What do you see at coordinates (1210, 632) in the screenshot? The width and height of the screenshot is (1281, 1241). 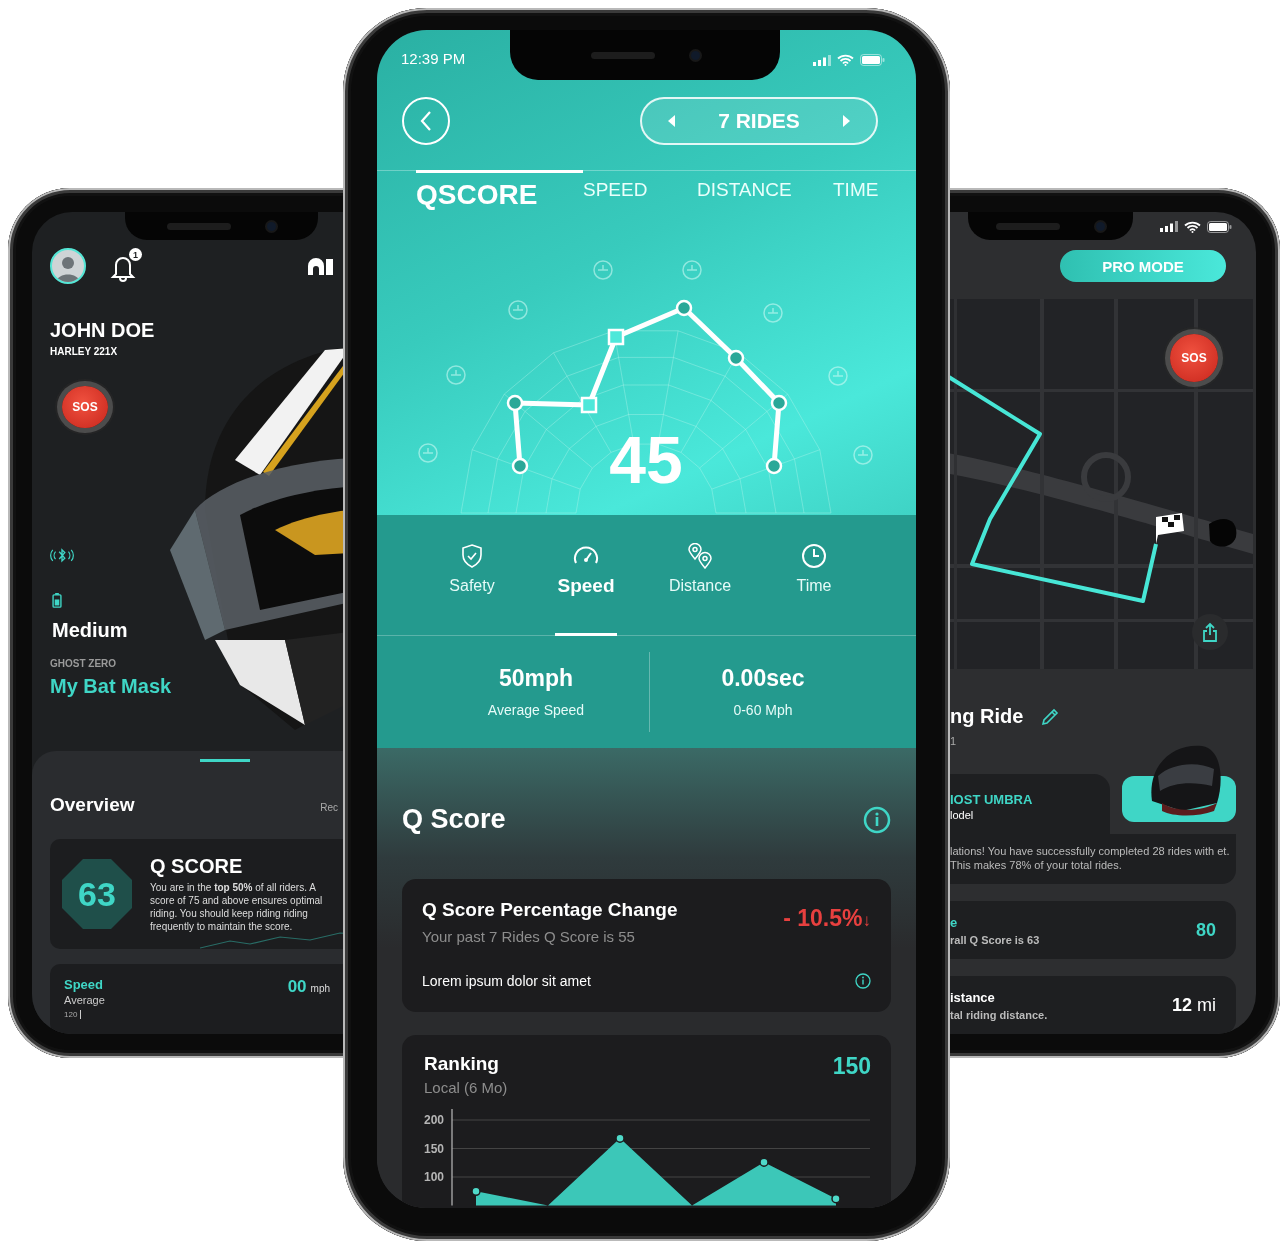 I see `share-icon` at bounding box center [1210, 632].